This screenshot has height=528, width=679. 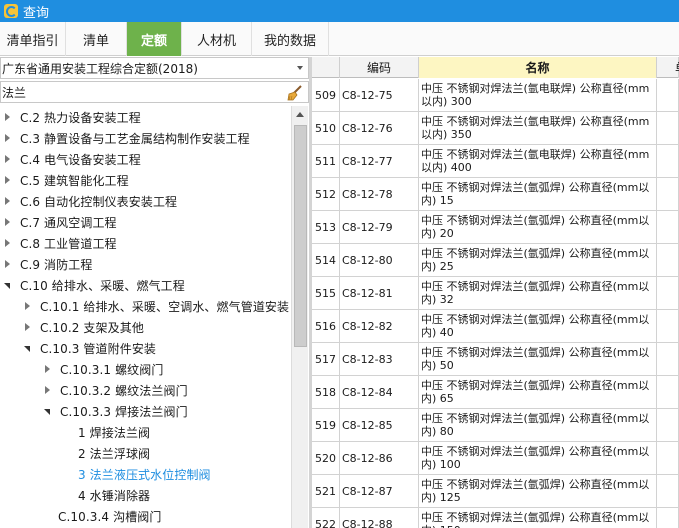 What do you see at coordinates (339, 39) in the screenshot?
I see `tab-bar: 清单指引 清单 定额 人材机 我的数据` at bounding box center [339, 39].